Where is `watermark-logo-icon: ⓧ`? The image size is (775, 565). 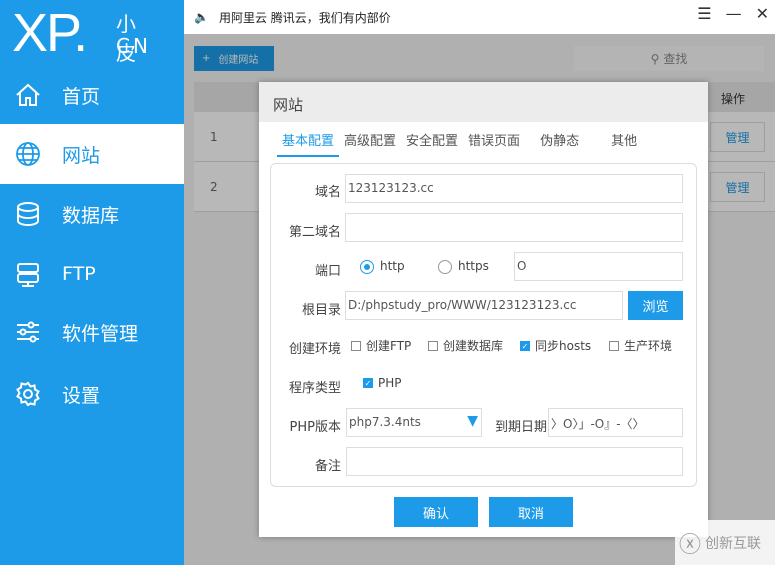 watermark-logo-icon: ⓧ is located at coordinates (690, 545).